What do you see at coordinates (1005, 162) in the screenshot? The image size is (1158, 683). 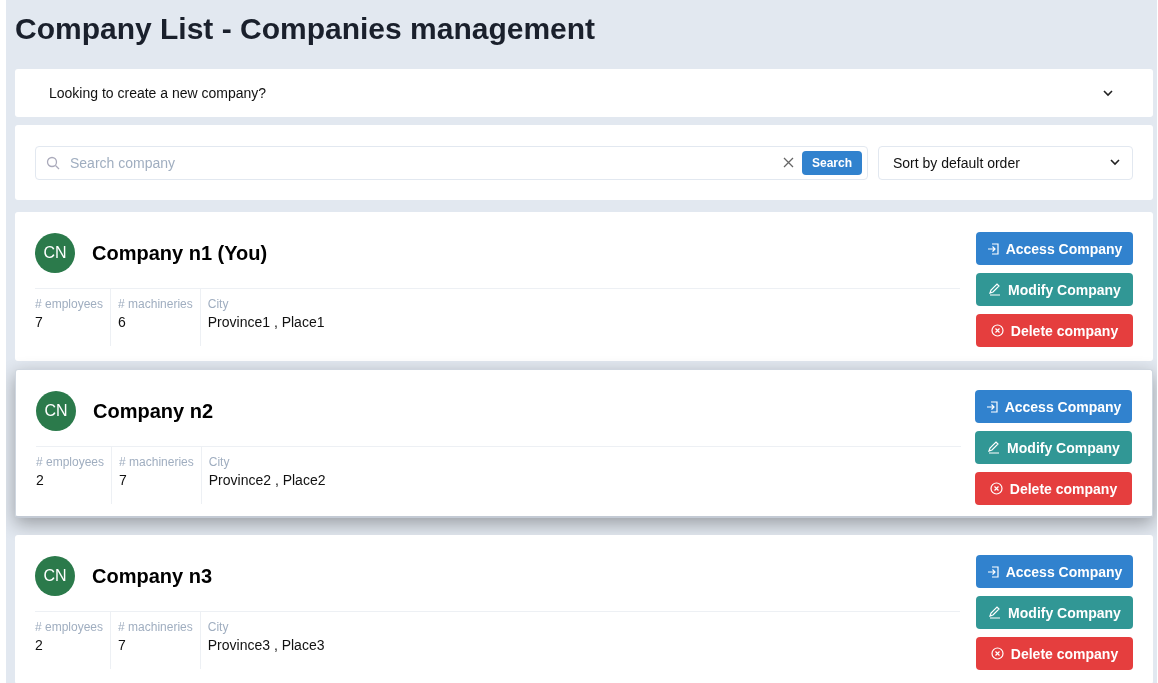 I see `sort-dropdown: Sort by default order` at bounding box center [1005, 162].